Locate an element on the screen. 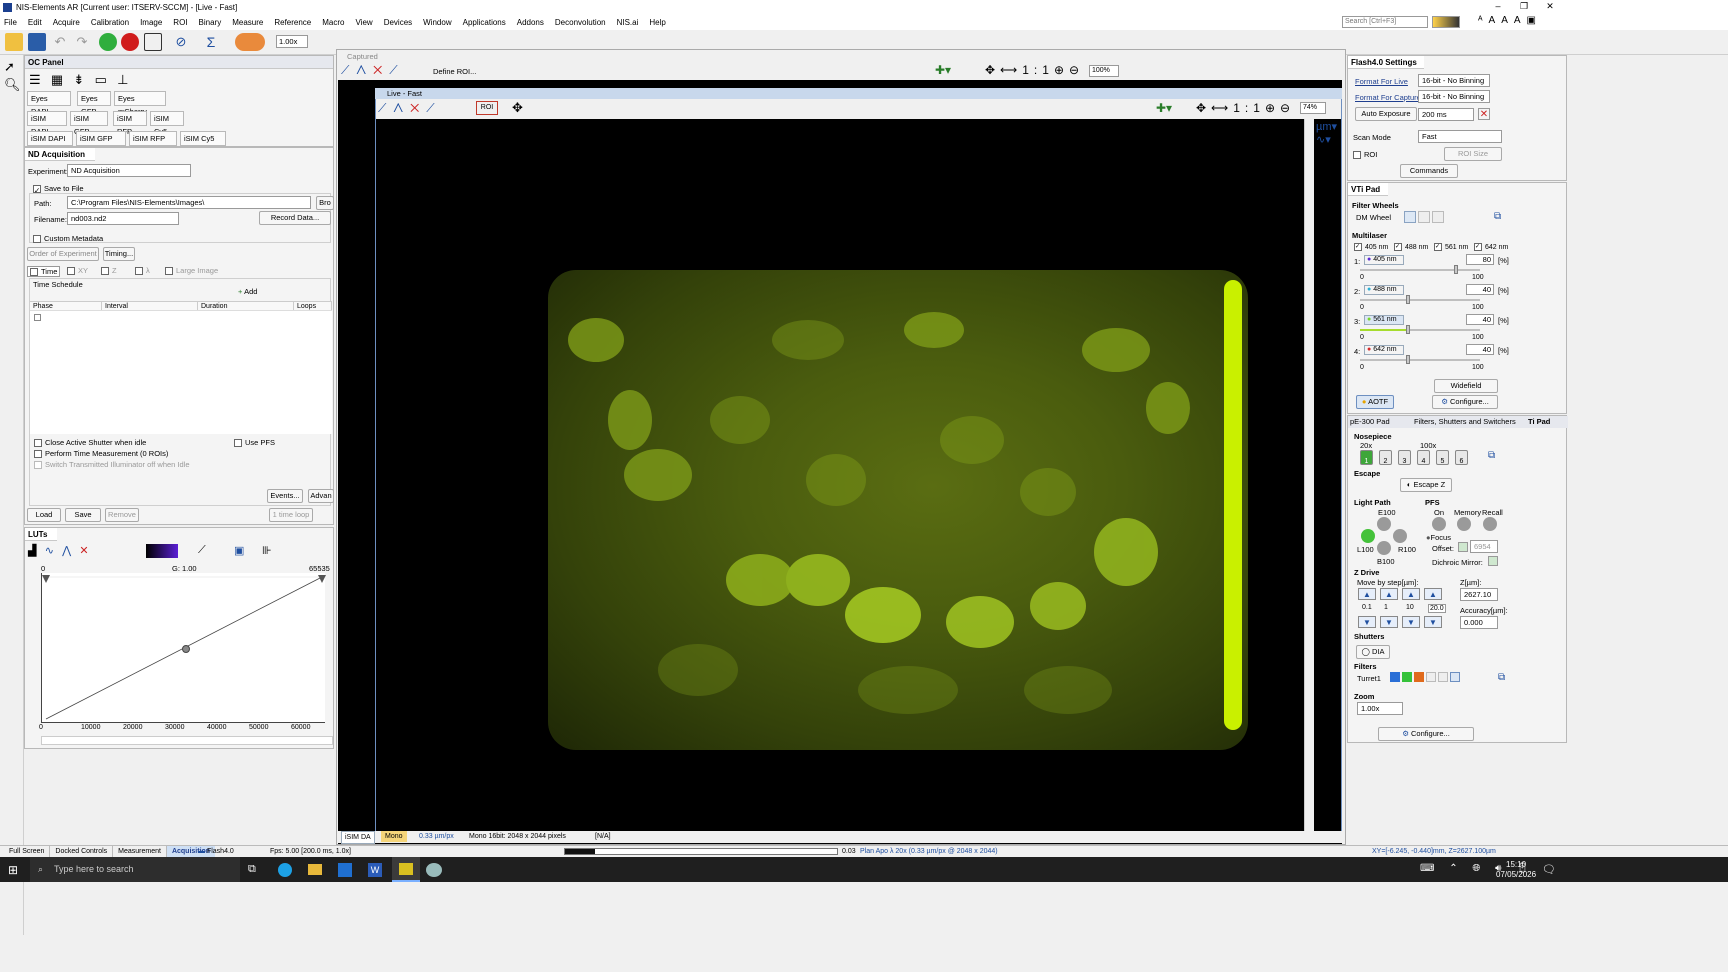 The width and height of the screenshot is (1728, 972). theme-icon is located at coordinates (1446, 22).